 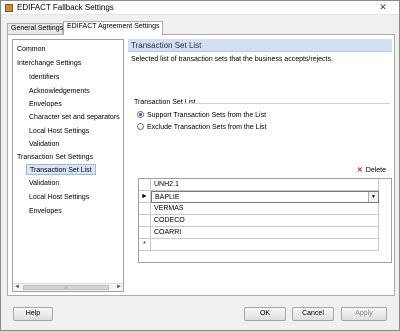 What do you see at coordinates (113, 28) in the screenshot?
I see `tab-edifact-agreement-settings: EDIFACT Agreement Settings` at bounding box center [113, 28].